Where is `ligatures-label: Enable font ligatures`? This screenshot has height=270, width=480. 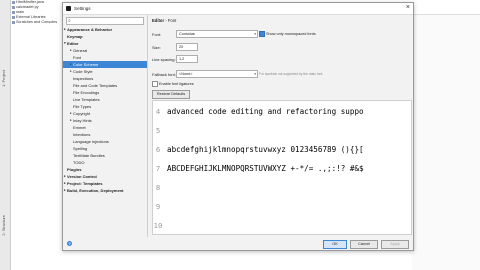
ligatures-label: Enable font ligatures is located at coordinates (176, 84).